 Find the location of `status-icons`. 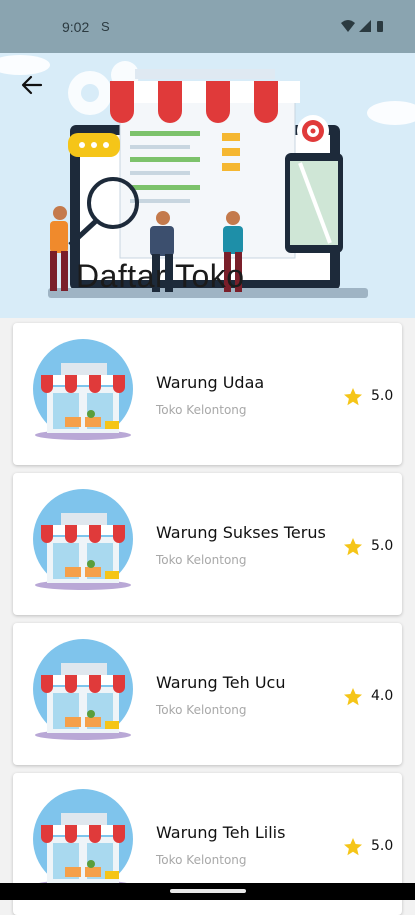

status-icons is located at coordinates (362, 26).